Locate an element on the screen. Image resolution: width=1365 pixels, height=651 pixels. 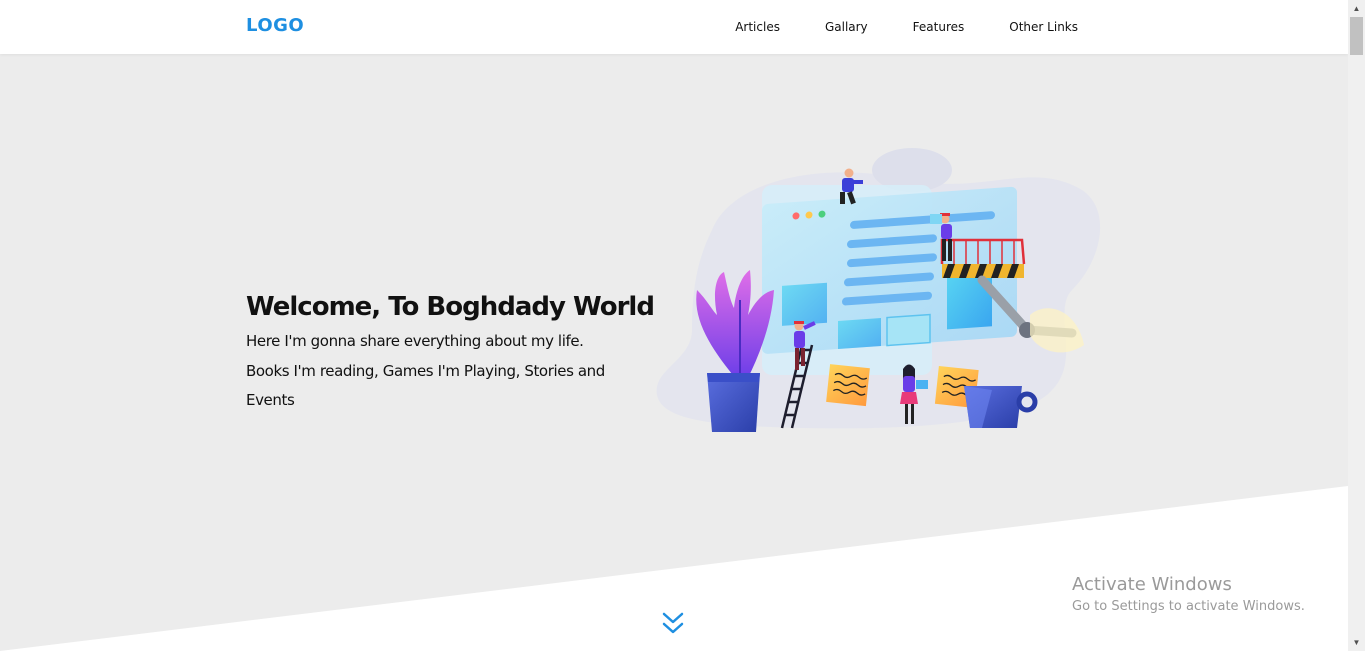
triangle-up-icon: ▲ is located at coordinates (1356, 8).